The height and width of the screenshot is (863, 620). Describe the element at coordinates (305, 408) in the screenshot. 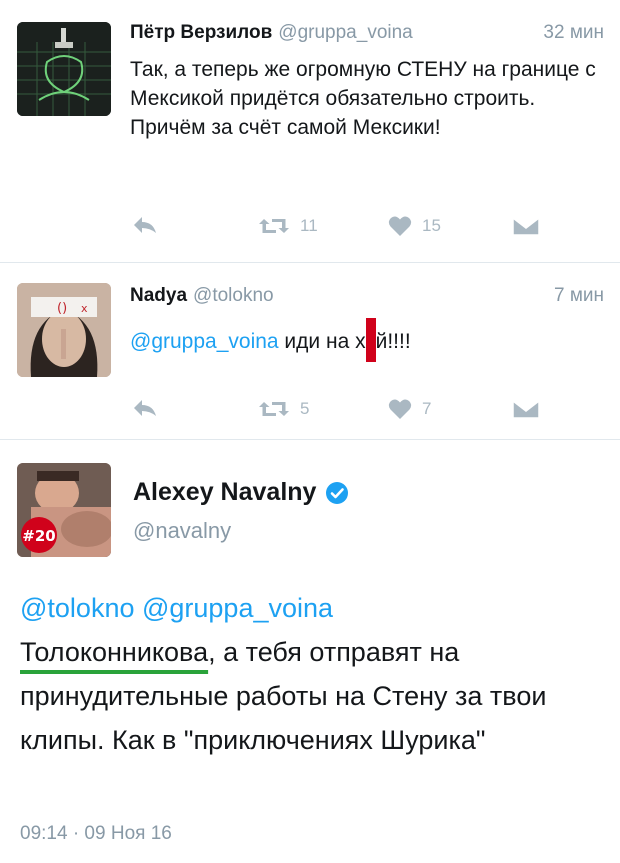

I see `retweet-count: 5` at that location.